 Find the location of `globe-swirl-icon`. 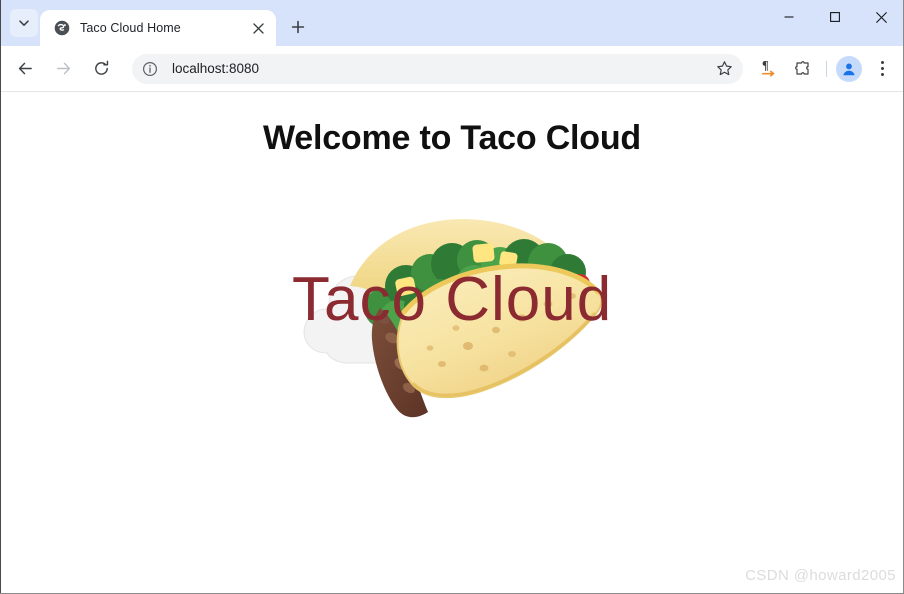

globe-swirl-icon is located at coordinates (62, 28).